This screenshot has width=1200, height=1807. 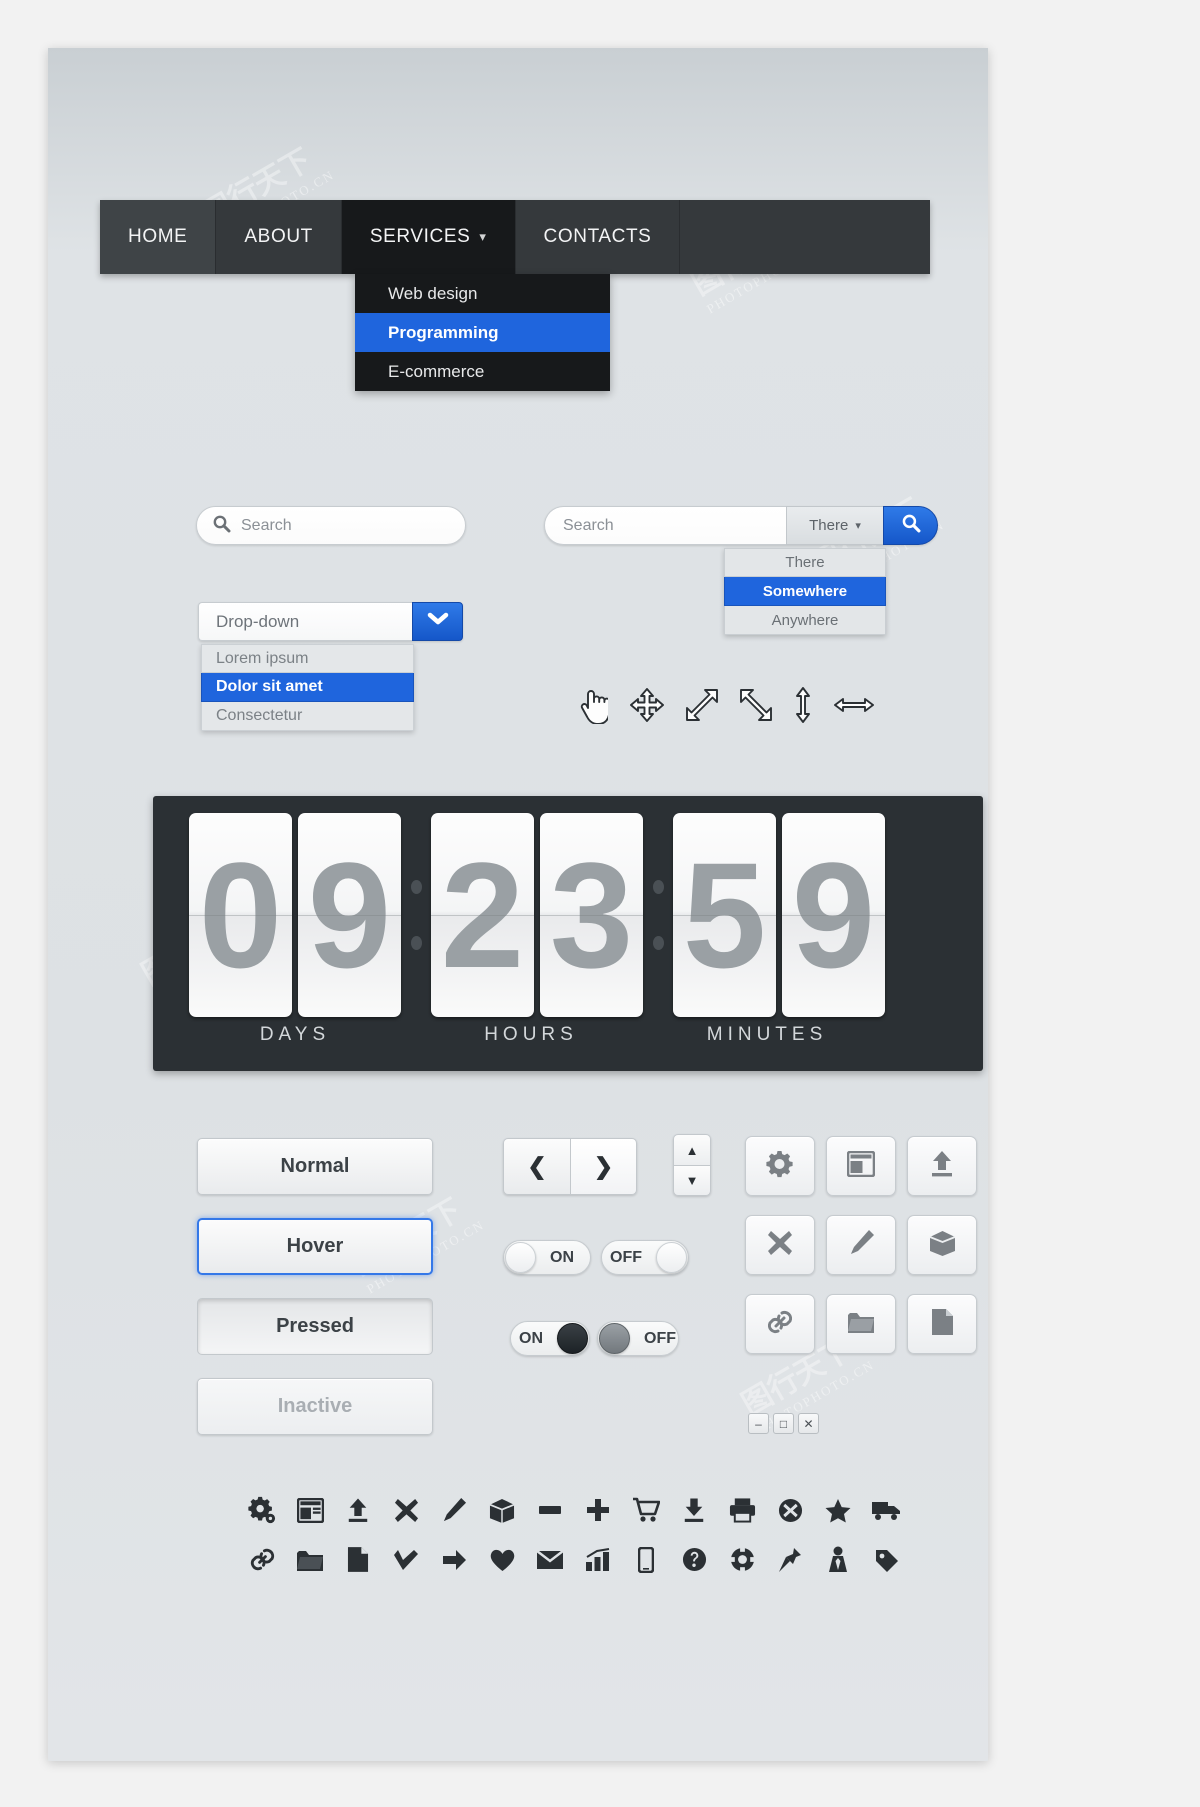 I want to click on icon-button-folder, so click(x=861, y=1324).